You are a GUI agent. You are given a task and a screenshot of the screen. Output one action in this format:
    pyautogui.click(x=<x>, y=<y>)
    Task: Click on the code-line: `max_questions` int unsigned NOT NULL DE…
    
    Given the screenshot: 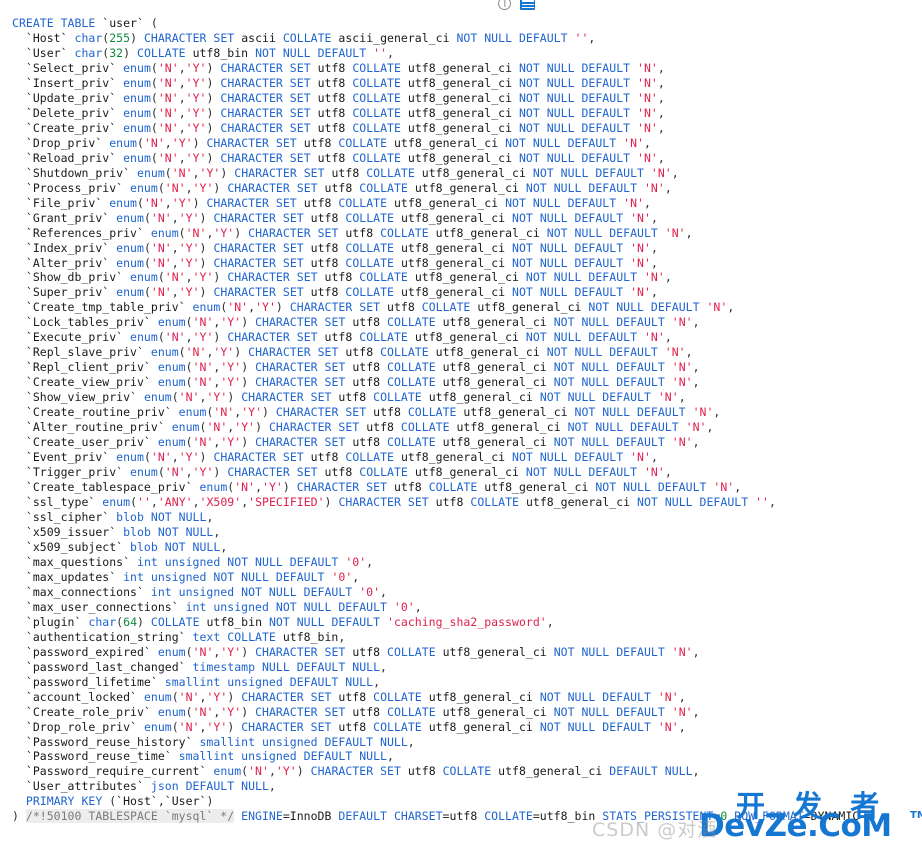 What is the action you would take?
    pyautogui.click(x=461, y=562)
    